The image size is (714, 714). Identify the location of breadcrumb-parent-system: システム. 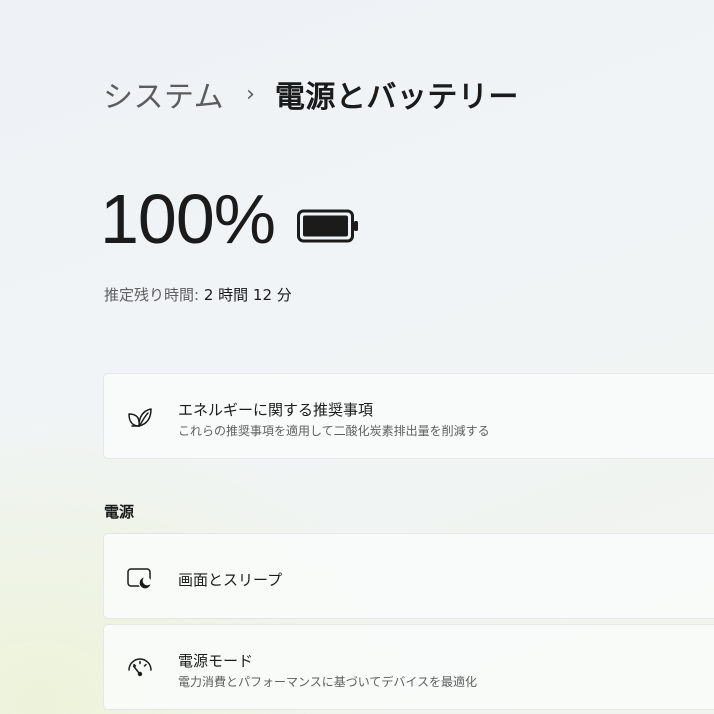
(163, 94).